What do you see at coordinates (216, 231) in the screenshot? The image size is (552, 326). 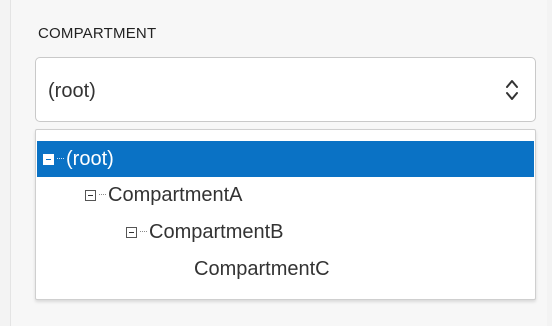 I see `tree-item-label: CompartmentB` at bounding box center [216, 231].